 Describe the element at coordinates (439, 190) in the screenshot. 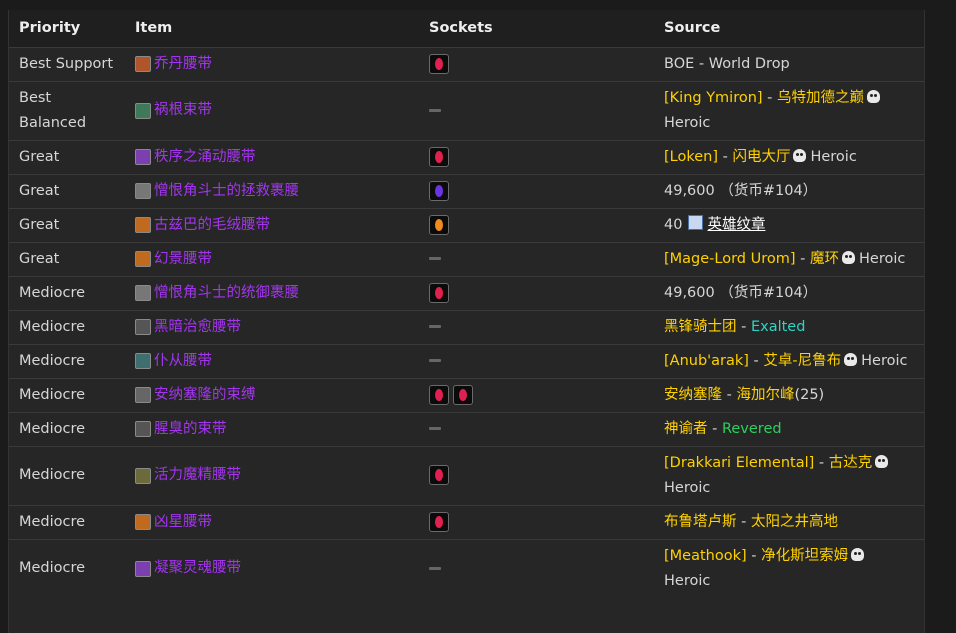

I see `prismatic-gem-socket-icon` at that location.